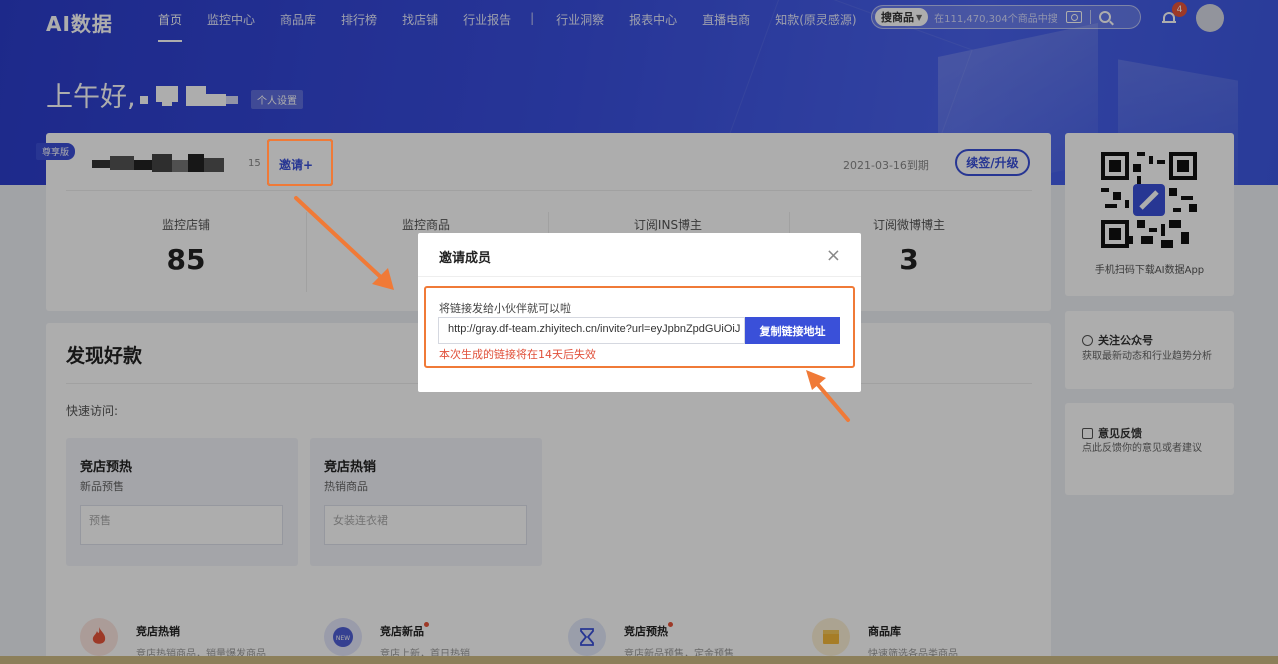 This screenshot has width=1278, height=664. What do you see at coordinates (639, 327) in the screenshot?
I see `modal-highlight-box` at bounding box center [639, 327].